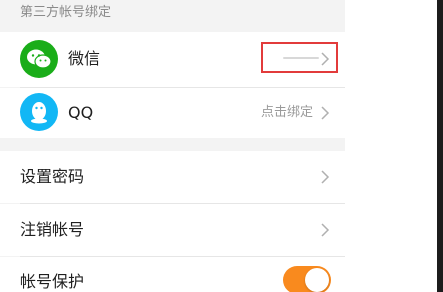  What do you see at coordinates (172, 113) in the screenshot?
I see `binding-row-qq: QQ 点击绑定` at bounding box center [172, 113].